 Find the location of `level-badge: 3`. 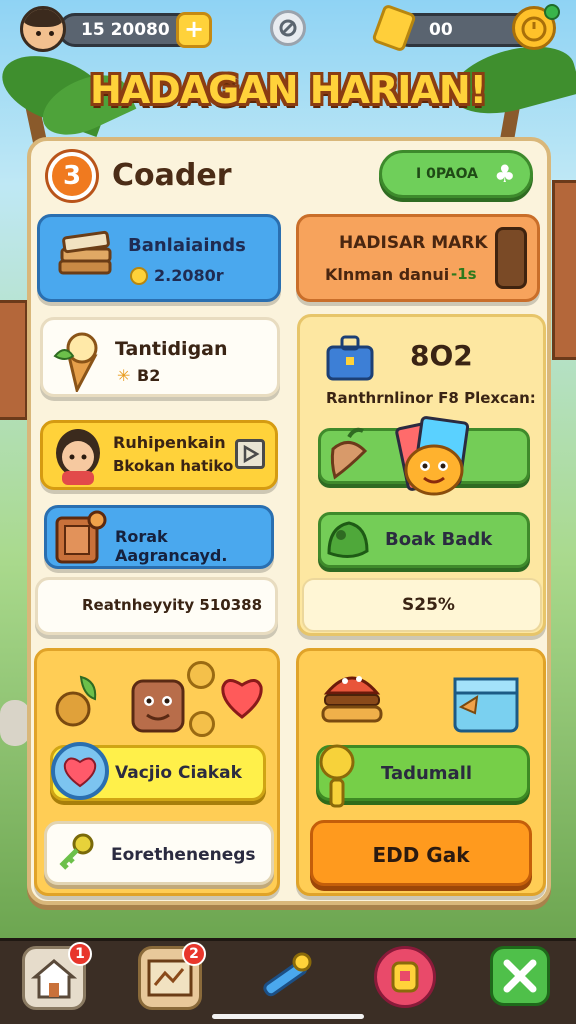

level-badge: 3 is located at coordinates (72, 176).